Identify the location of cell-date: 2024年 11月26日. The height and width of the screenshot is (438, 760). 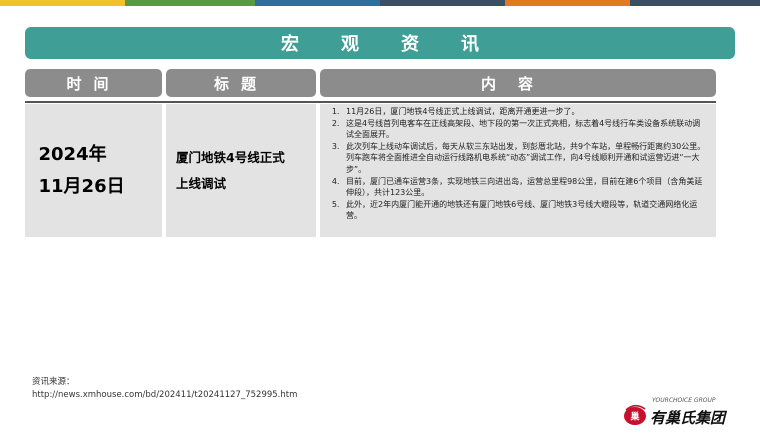
(93, 170).